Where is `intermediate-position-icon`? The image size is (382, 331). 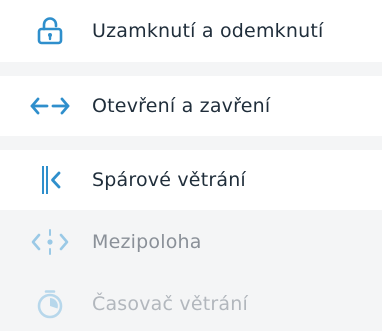
intermediate-position-icon is located at coordinates (50, 242).